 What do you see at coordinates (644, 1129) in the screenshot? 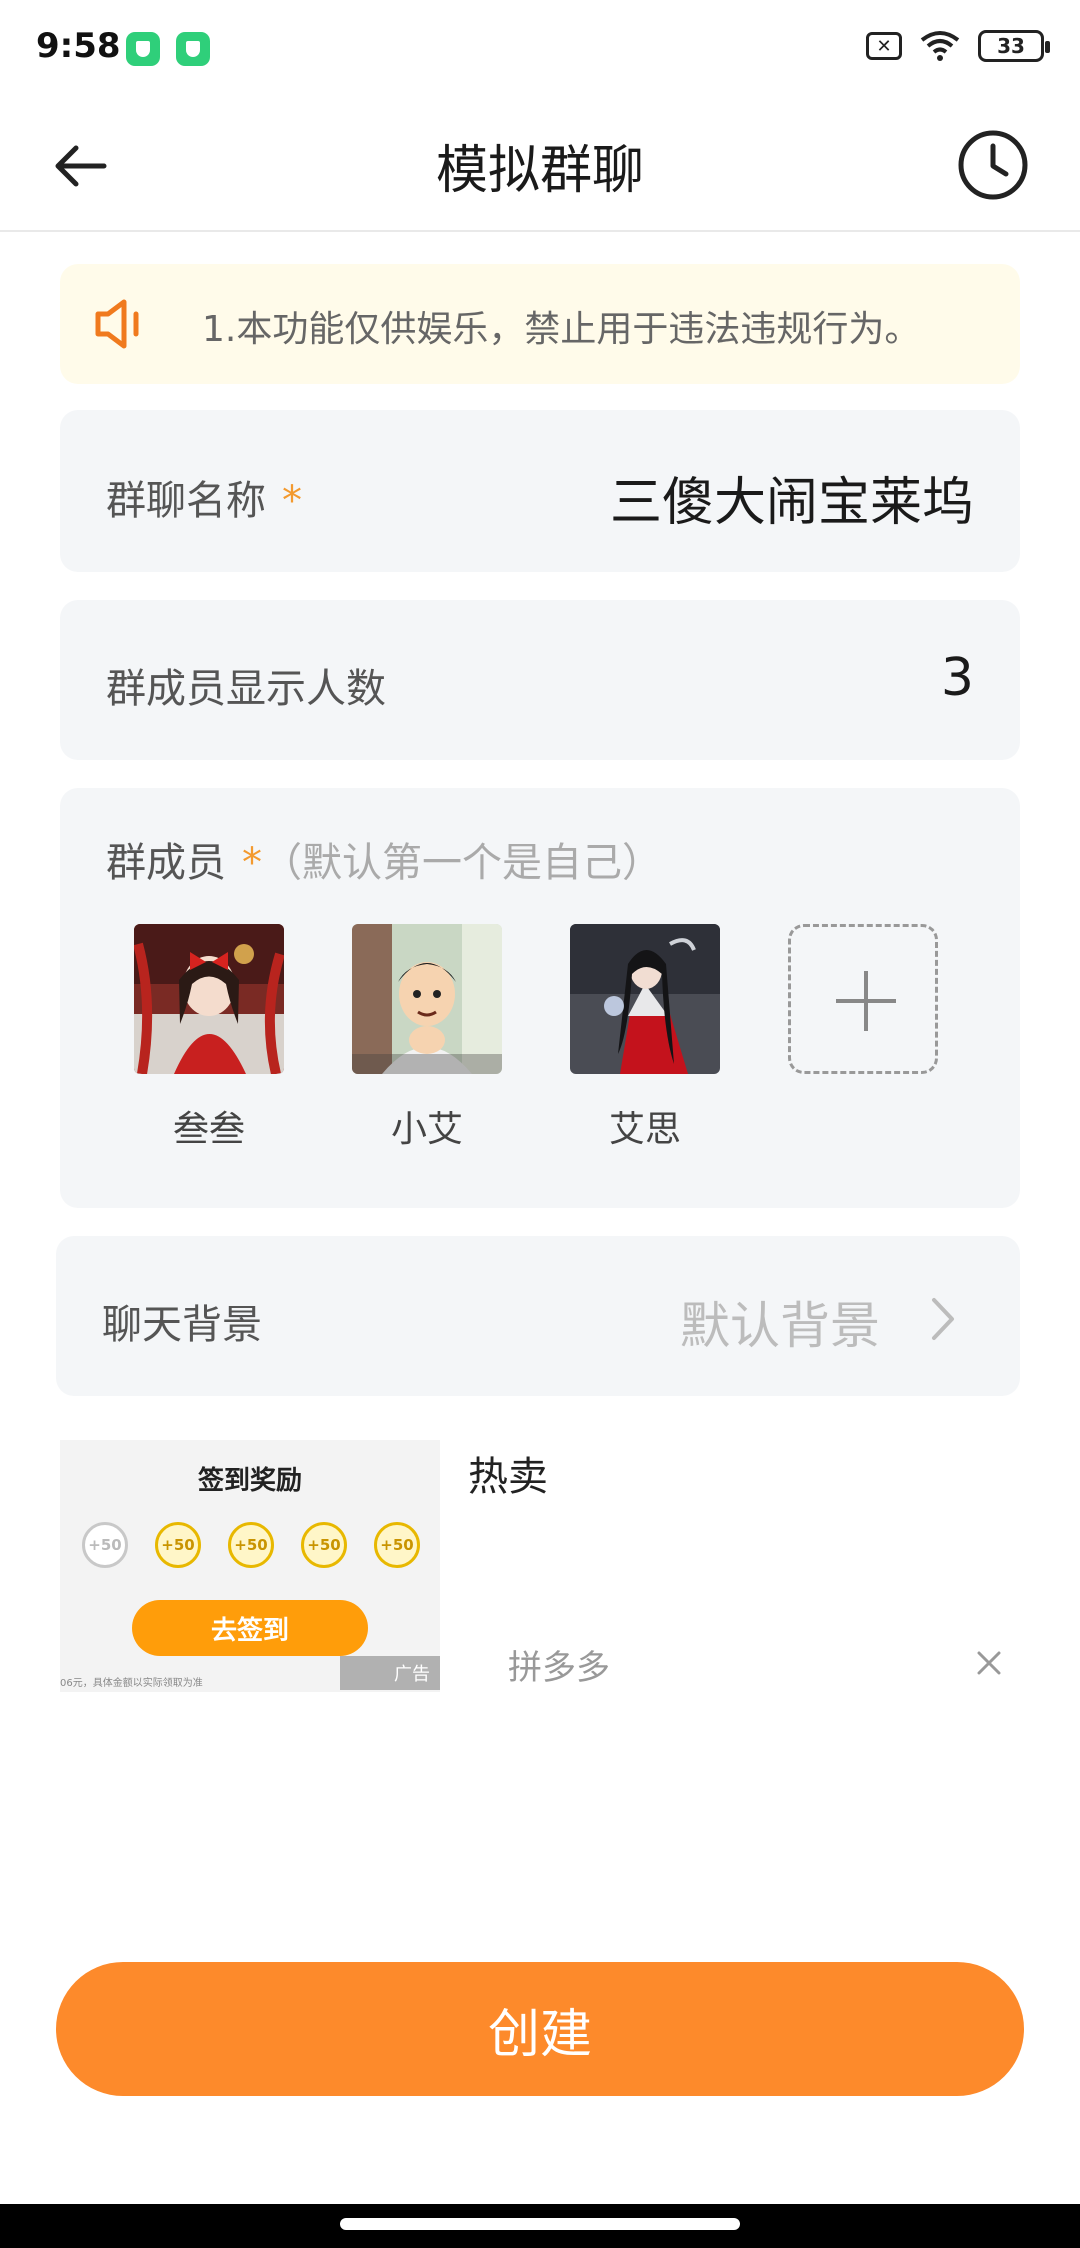
I see `member-name: 艾思` at bounding box center [644, 1129].